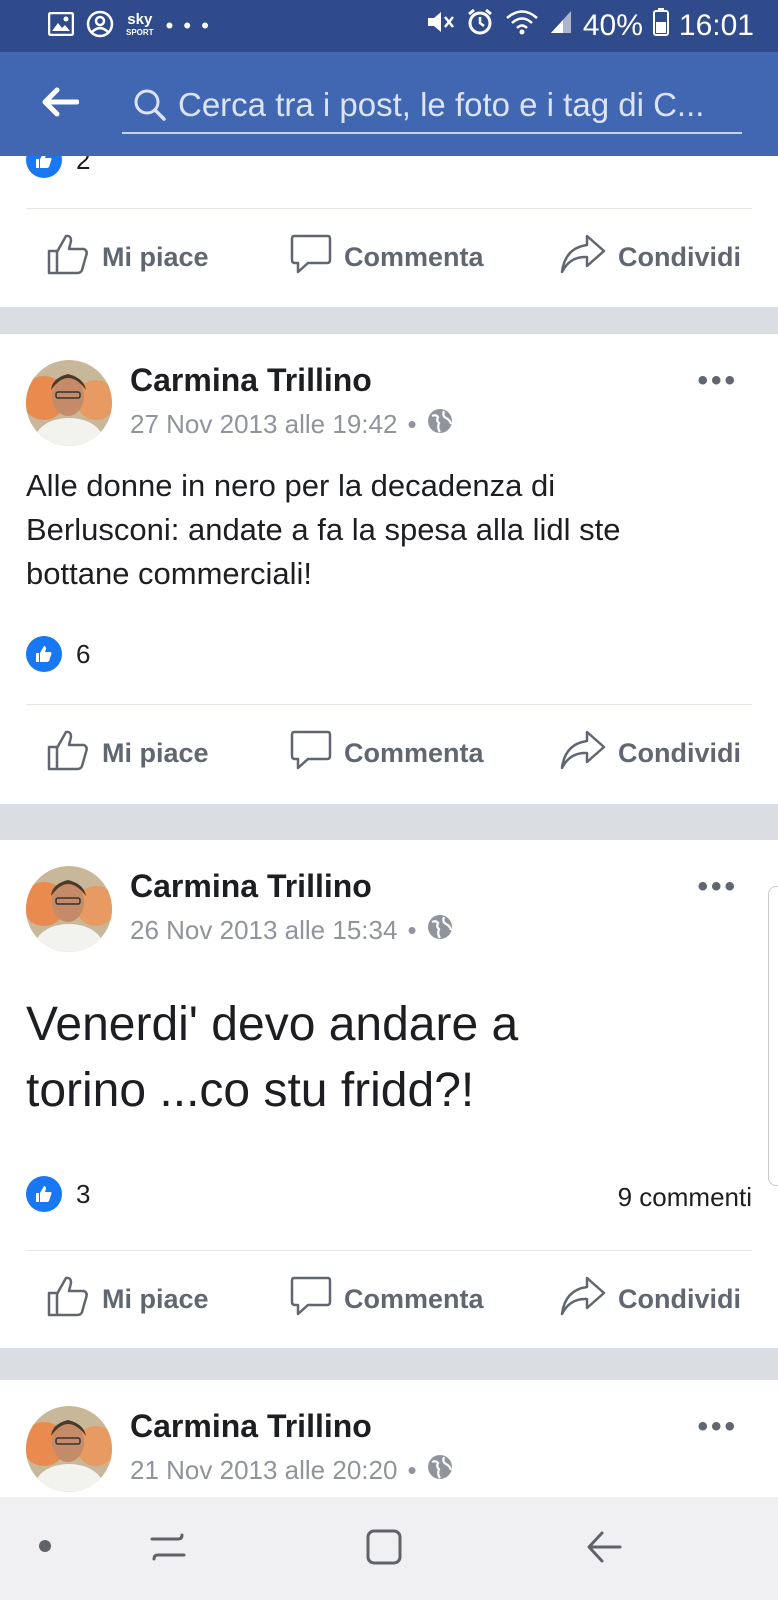 This screenshot has height=1600, width=778. I want to click on like-summary: 6, so click(58, 654).